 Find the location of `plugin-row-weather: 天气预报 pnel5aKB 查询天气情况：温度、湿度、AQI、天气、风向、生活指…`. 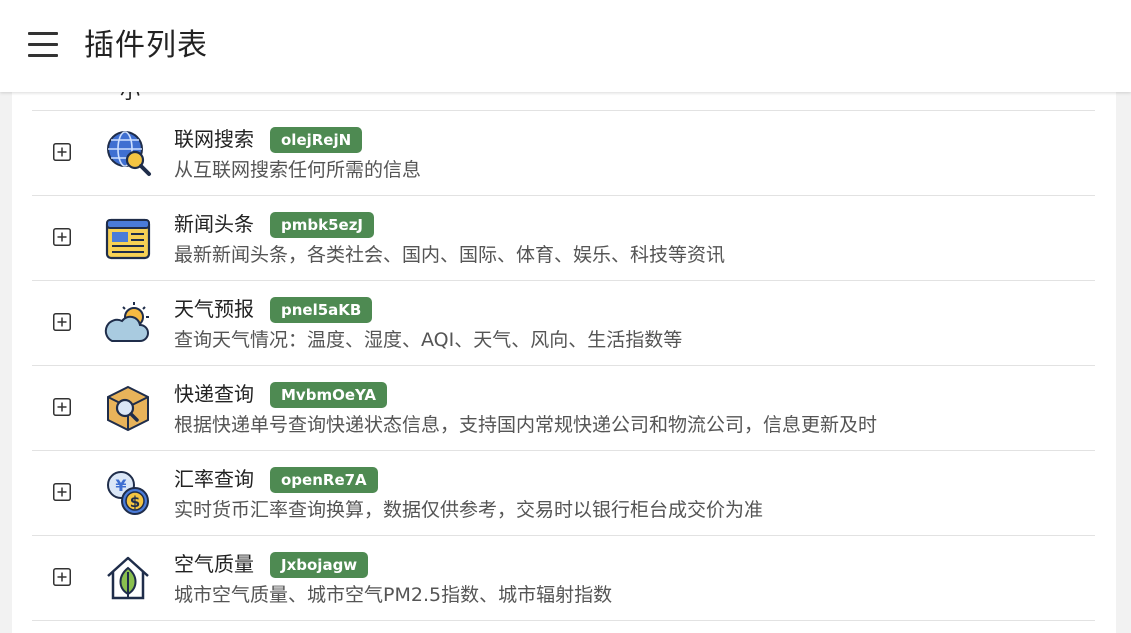

plugin-row-weather: 天气预报 pnel5aKB 查询天气情况：温度、湿度、AQI、天气、风向、生活指… is located at coordinates (563, 323).